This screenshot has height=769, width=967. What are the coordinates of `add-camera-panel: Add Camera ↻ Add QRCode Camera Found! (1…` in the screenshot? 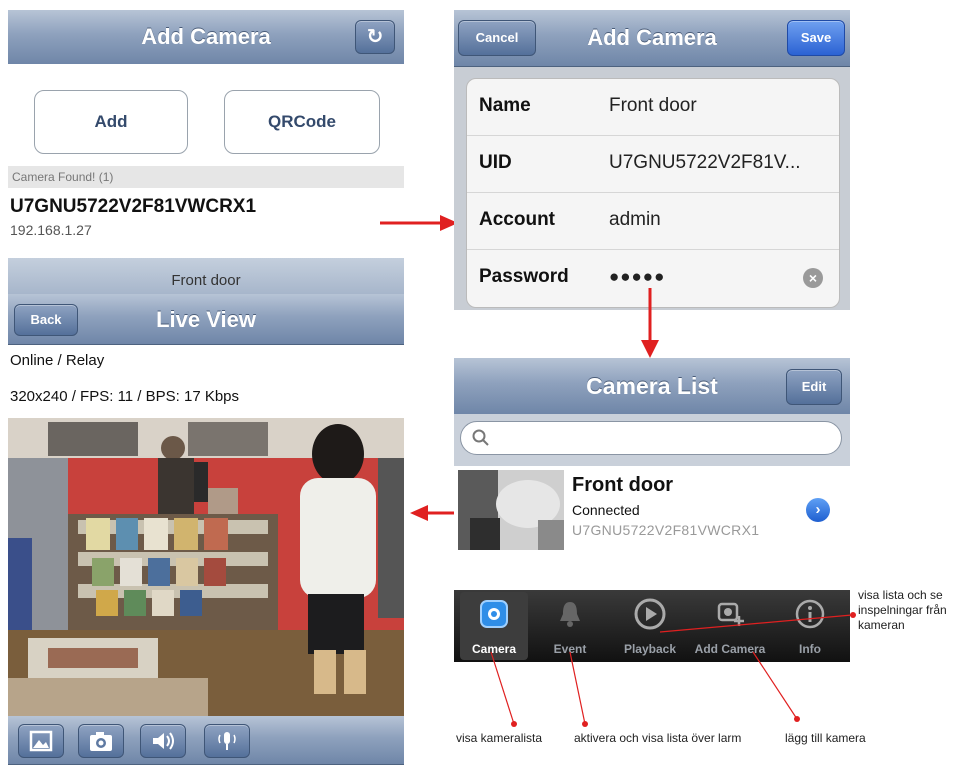 It's located at (206, 128).